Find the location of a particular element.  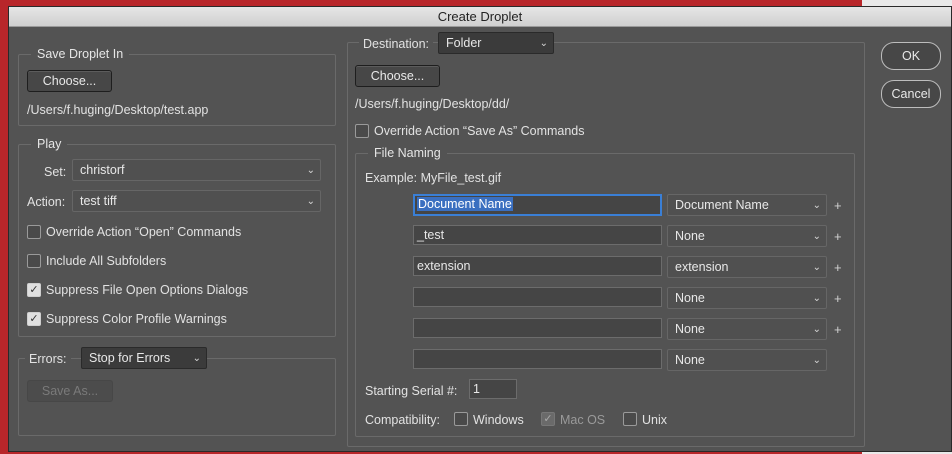

serial-label: Starting Serial #: is located at coordinates (411, 391).